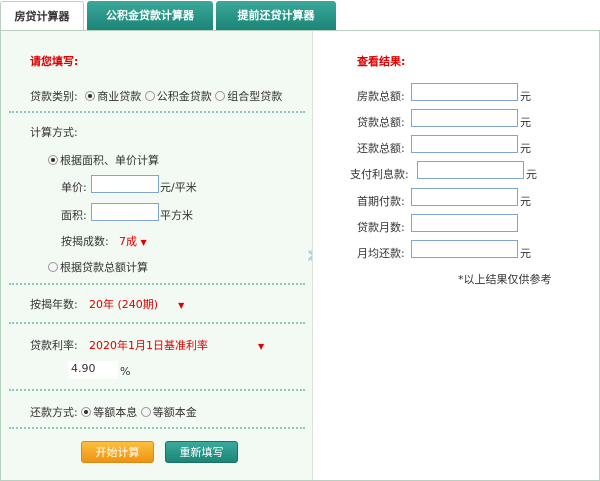 The width and height of the screenshot is (600, 481). Describe the element at coordinates (117, 452) in the screenshot. I see `start-calc-button: 开始计算` at that location.